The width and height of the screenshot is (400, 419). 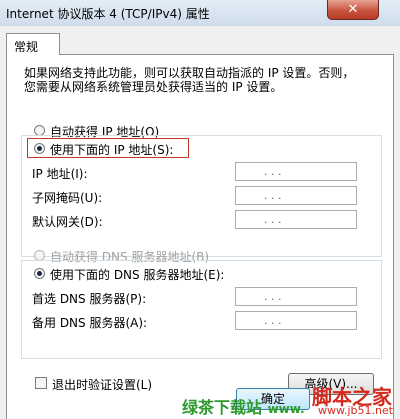 I want to click on ip-manual-radio, so click(x=39, y=148).